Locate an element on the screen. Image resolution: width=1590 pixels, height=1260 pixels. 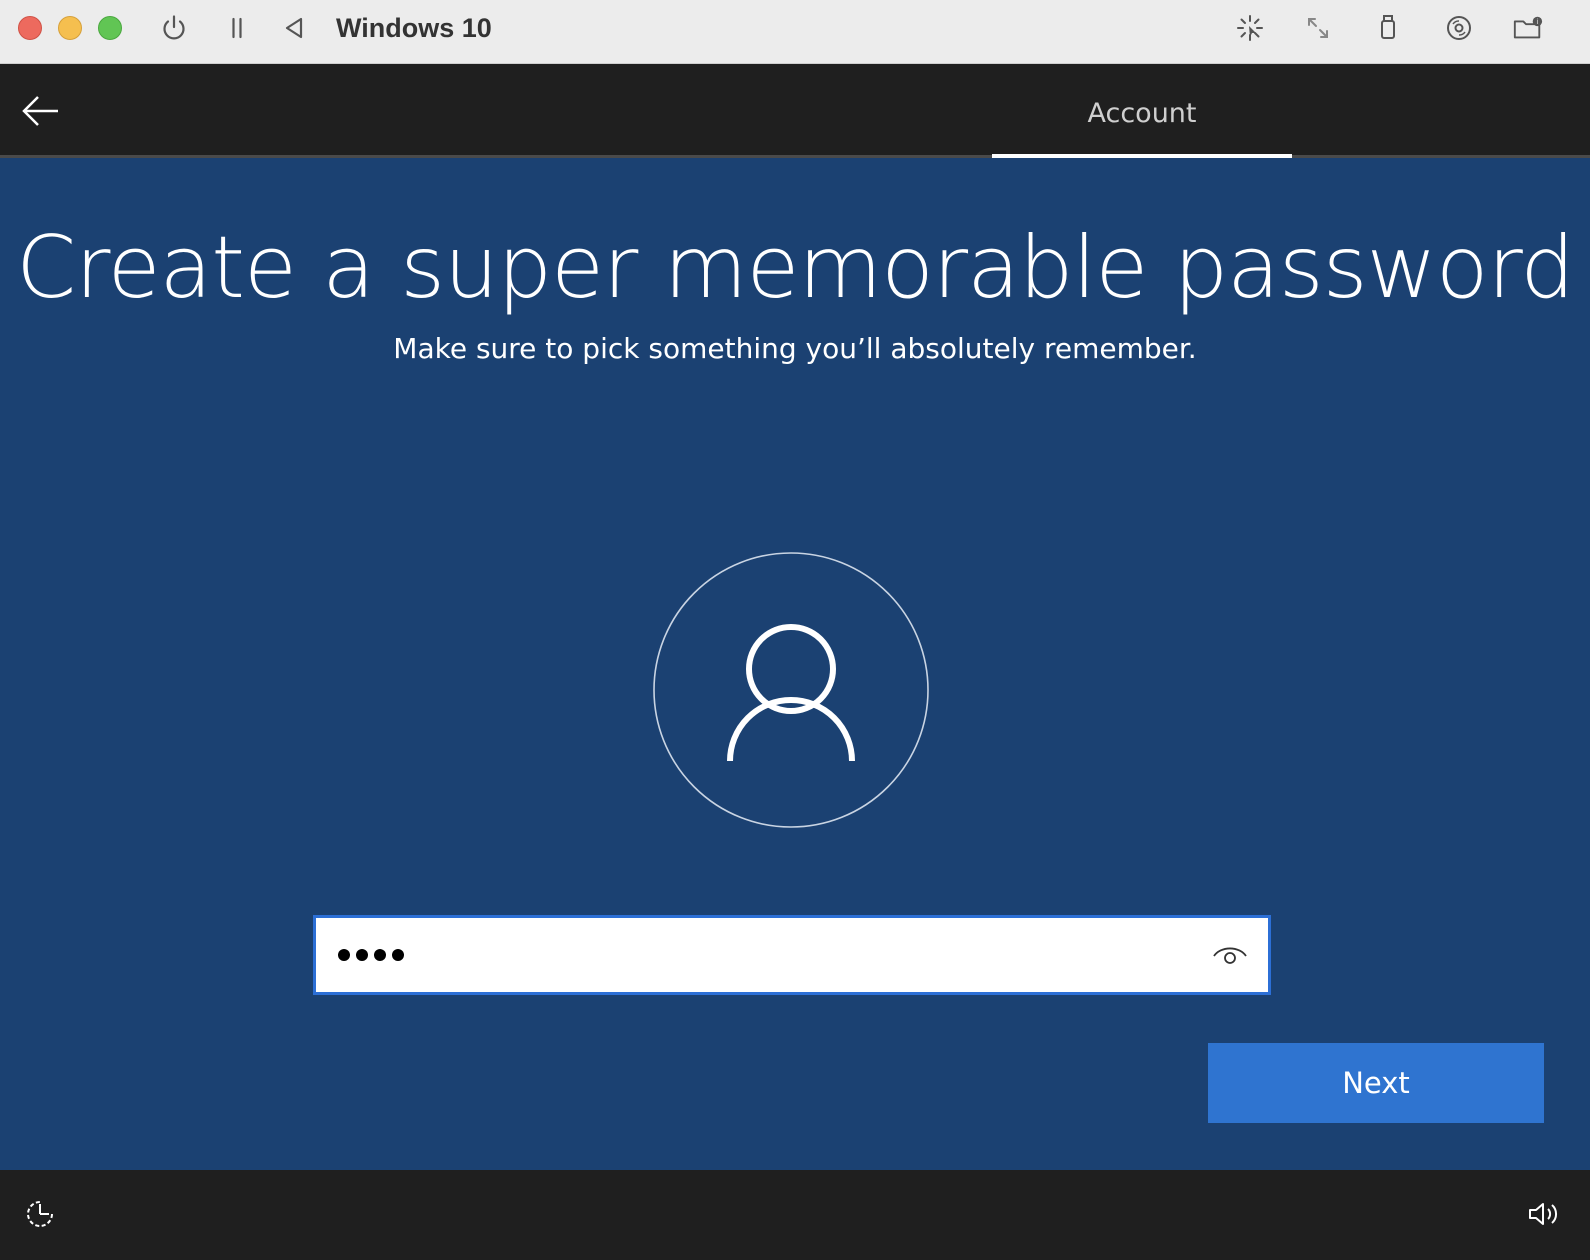
oobe-header: Account is located at coordinates (795, 111).